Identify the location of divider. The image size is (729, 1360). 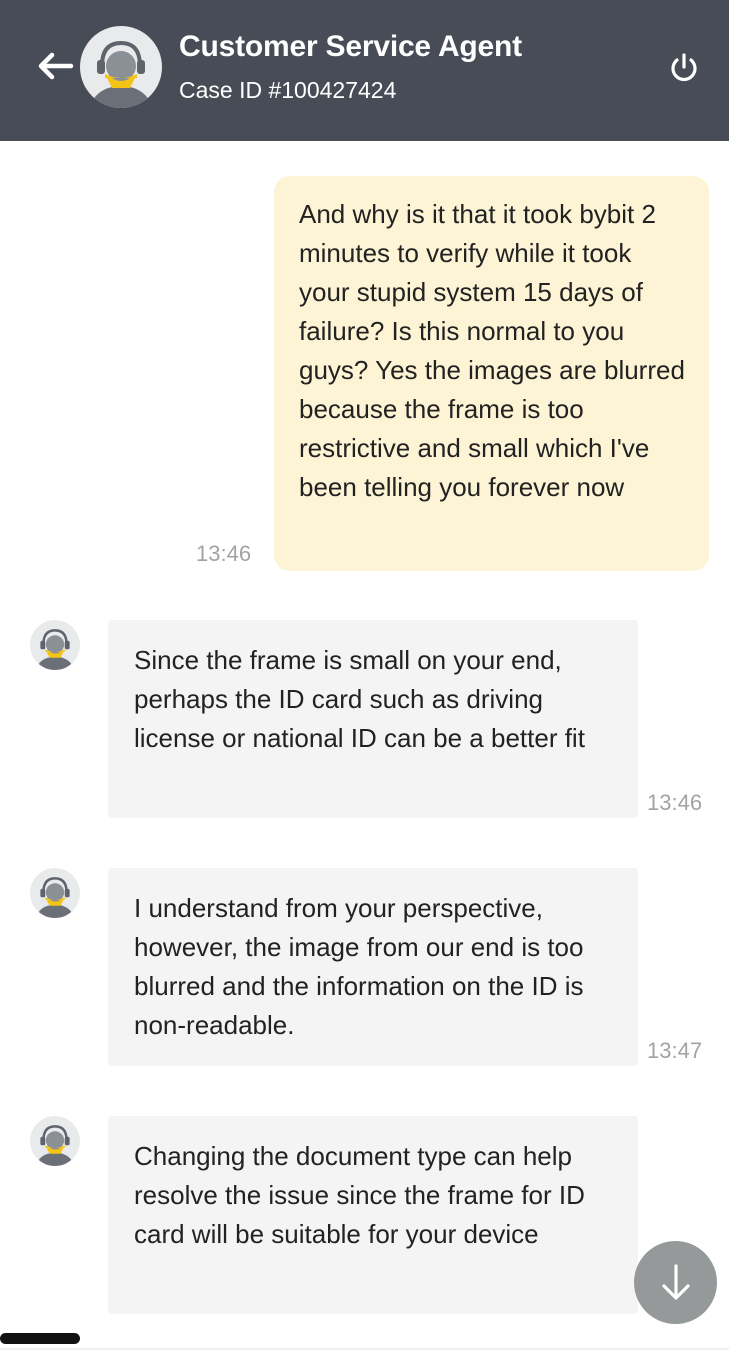
(364, 1349).